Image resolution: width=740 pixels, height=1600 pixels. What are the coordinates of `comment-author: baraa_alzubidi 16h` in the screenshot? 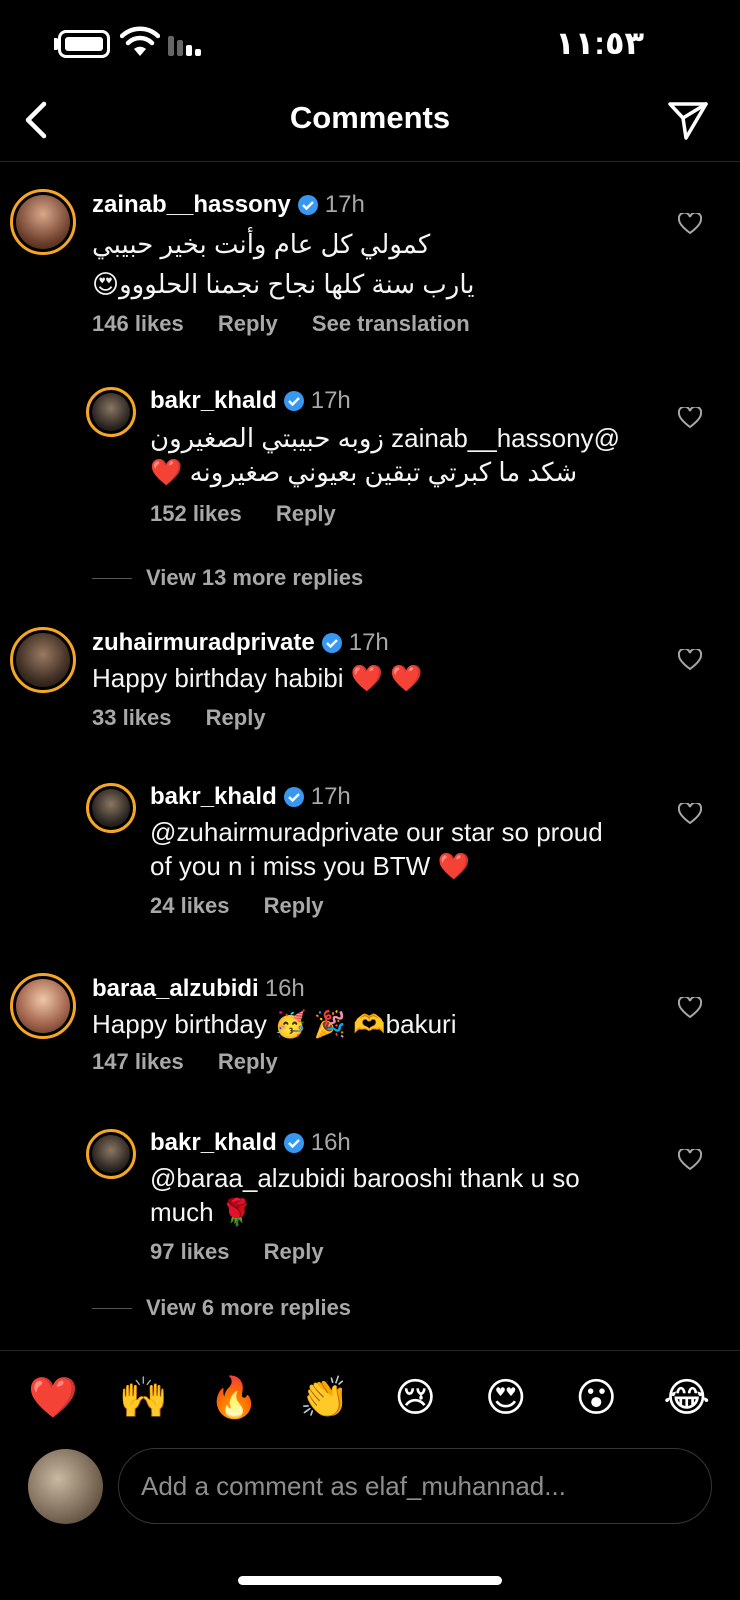 It's located at (198, 989).